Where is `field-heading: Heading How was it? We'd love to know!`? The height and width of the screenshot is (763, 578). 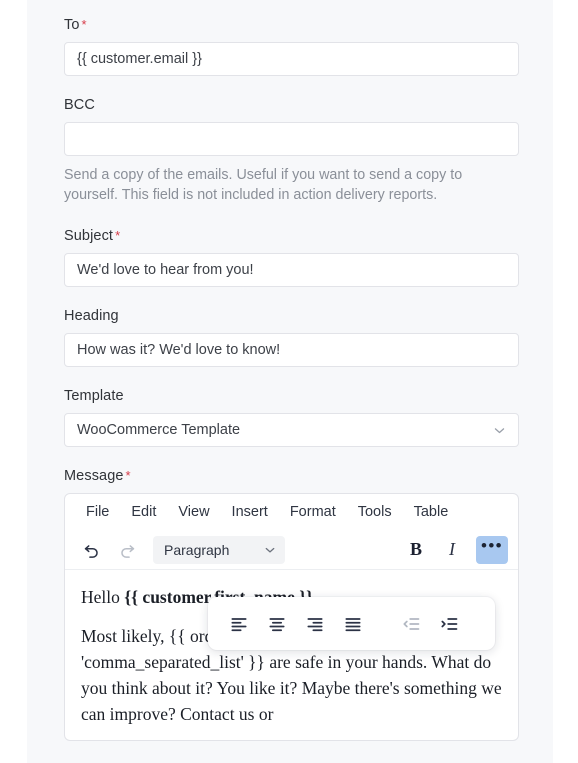
field-heading: Heading How was it? We'd love to know! is located at coordinates (291, 337).